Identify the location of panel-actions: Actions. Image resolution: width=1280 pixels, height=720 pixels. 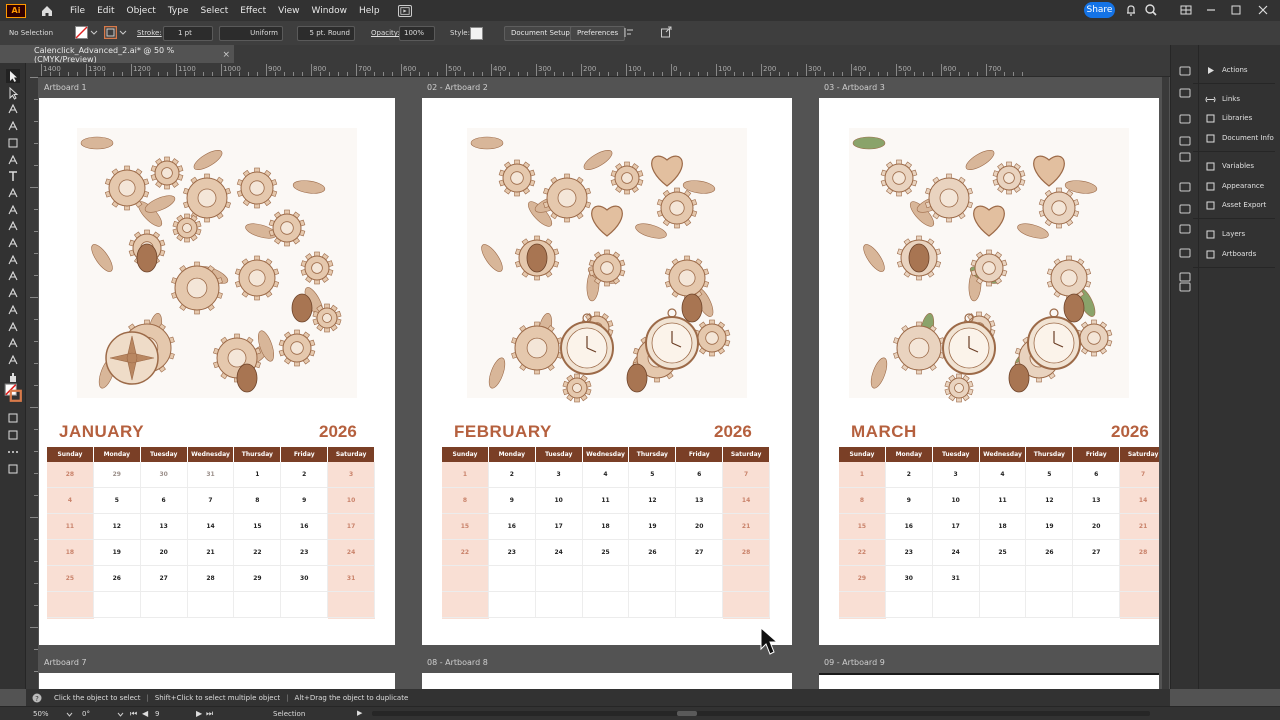
(1226, 70).